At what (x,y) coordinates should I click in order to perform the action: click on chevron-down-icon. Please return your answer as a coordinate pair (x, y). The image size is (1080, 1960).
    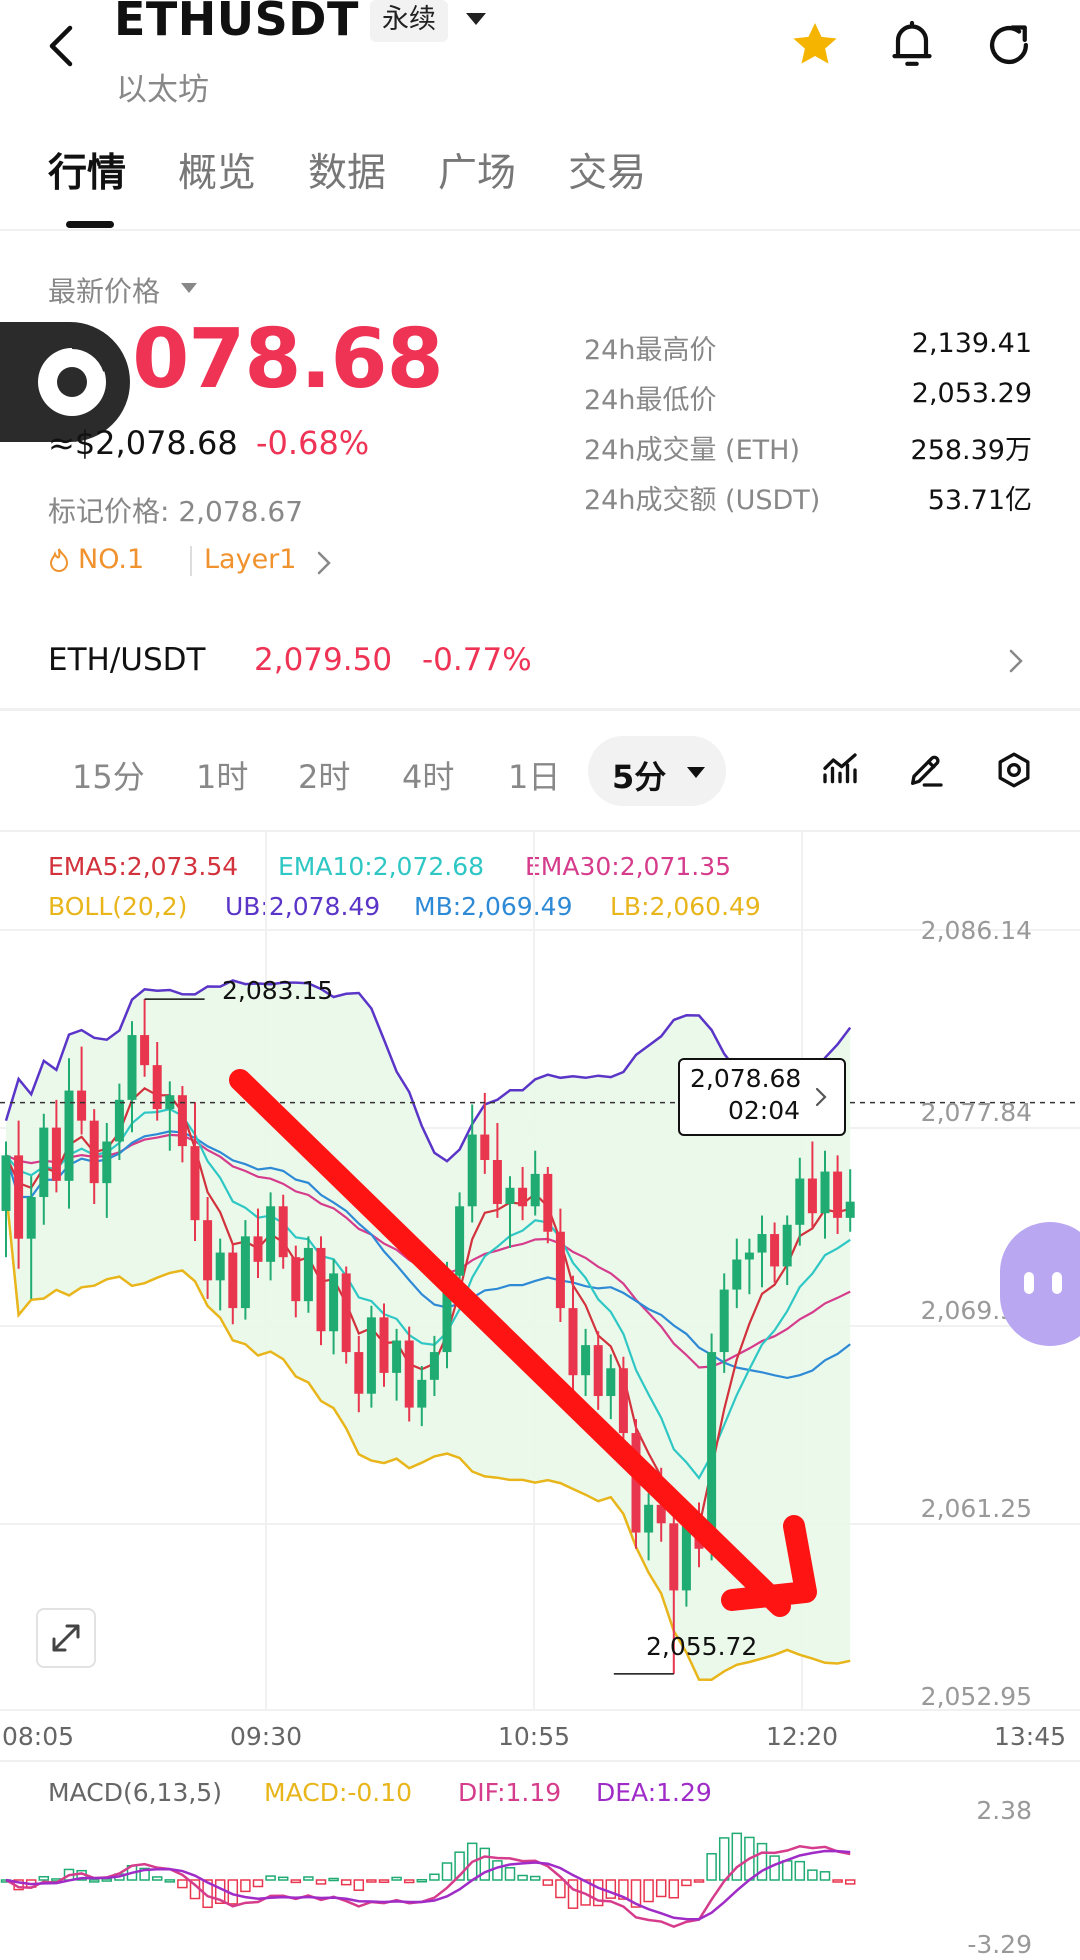
    Looking at the image, I should click on (476, 19).